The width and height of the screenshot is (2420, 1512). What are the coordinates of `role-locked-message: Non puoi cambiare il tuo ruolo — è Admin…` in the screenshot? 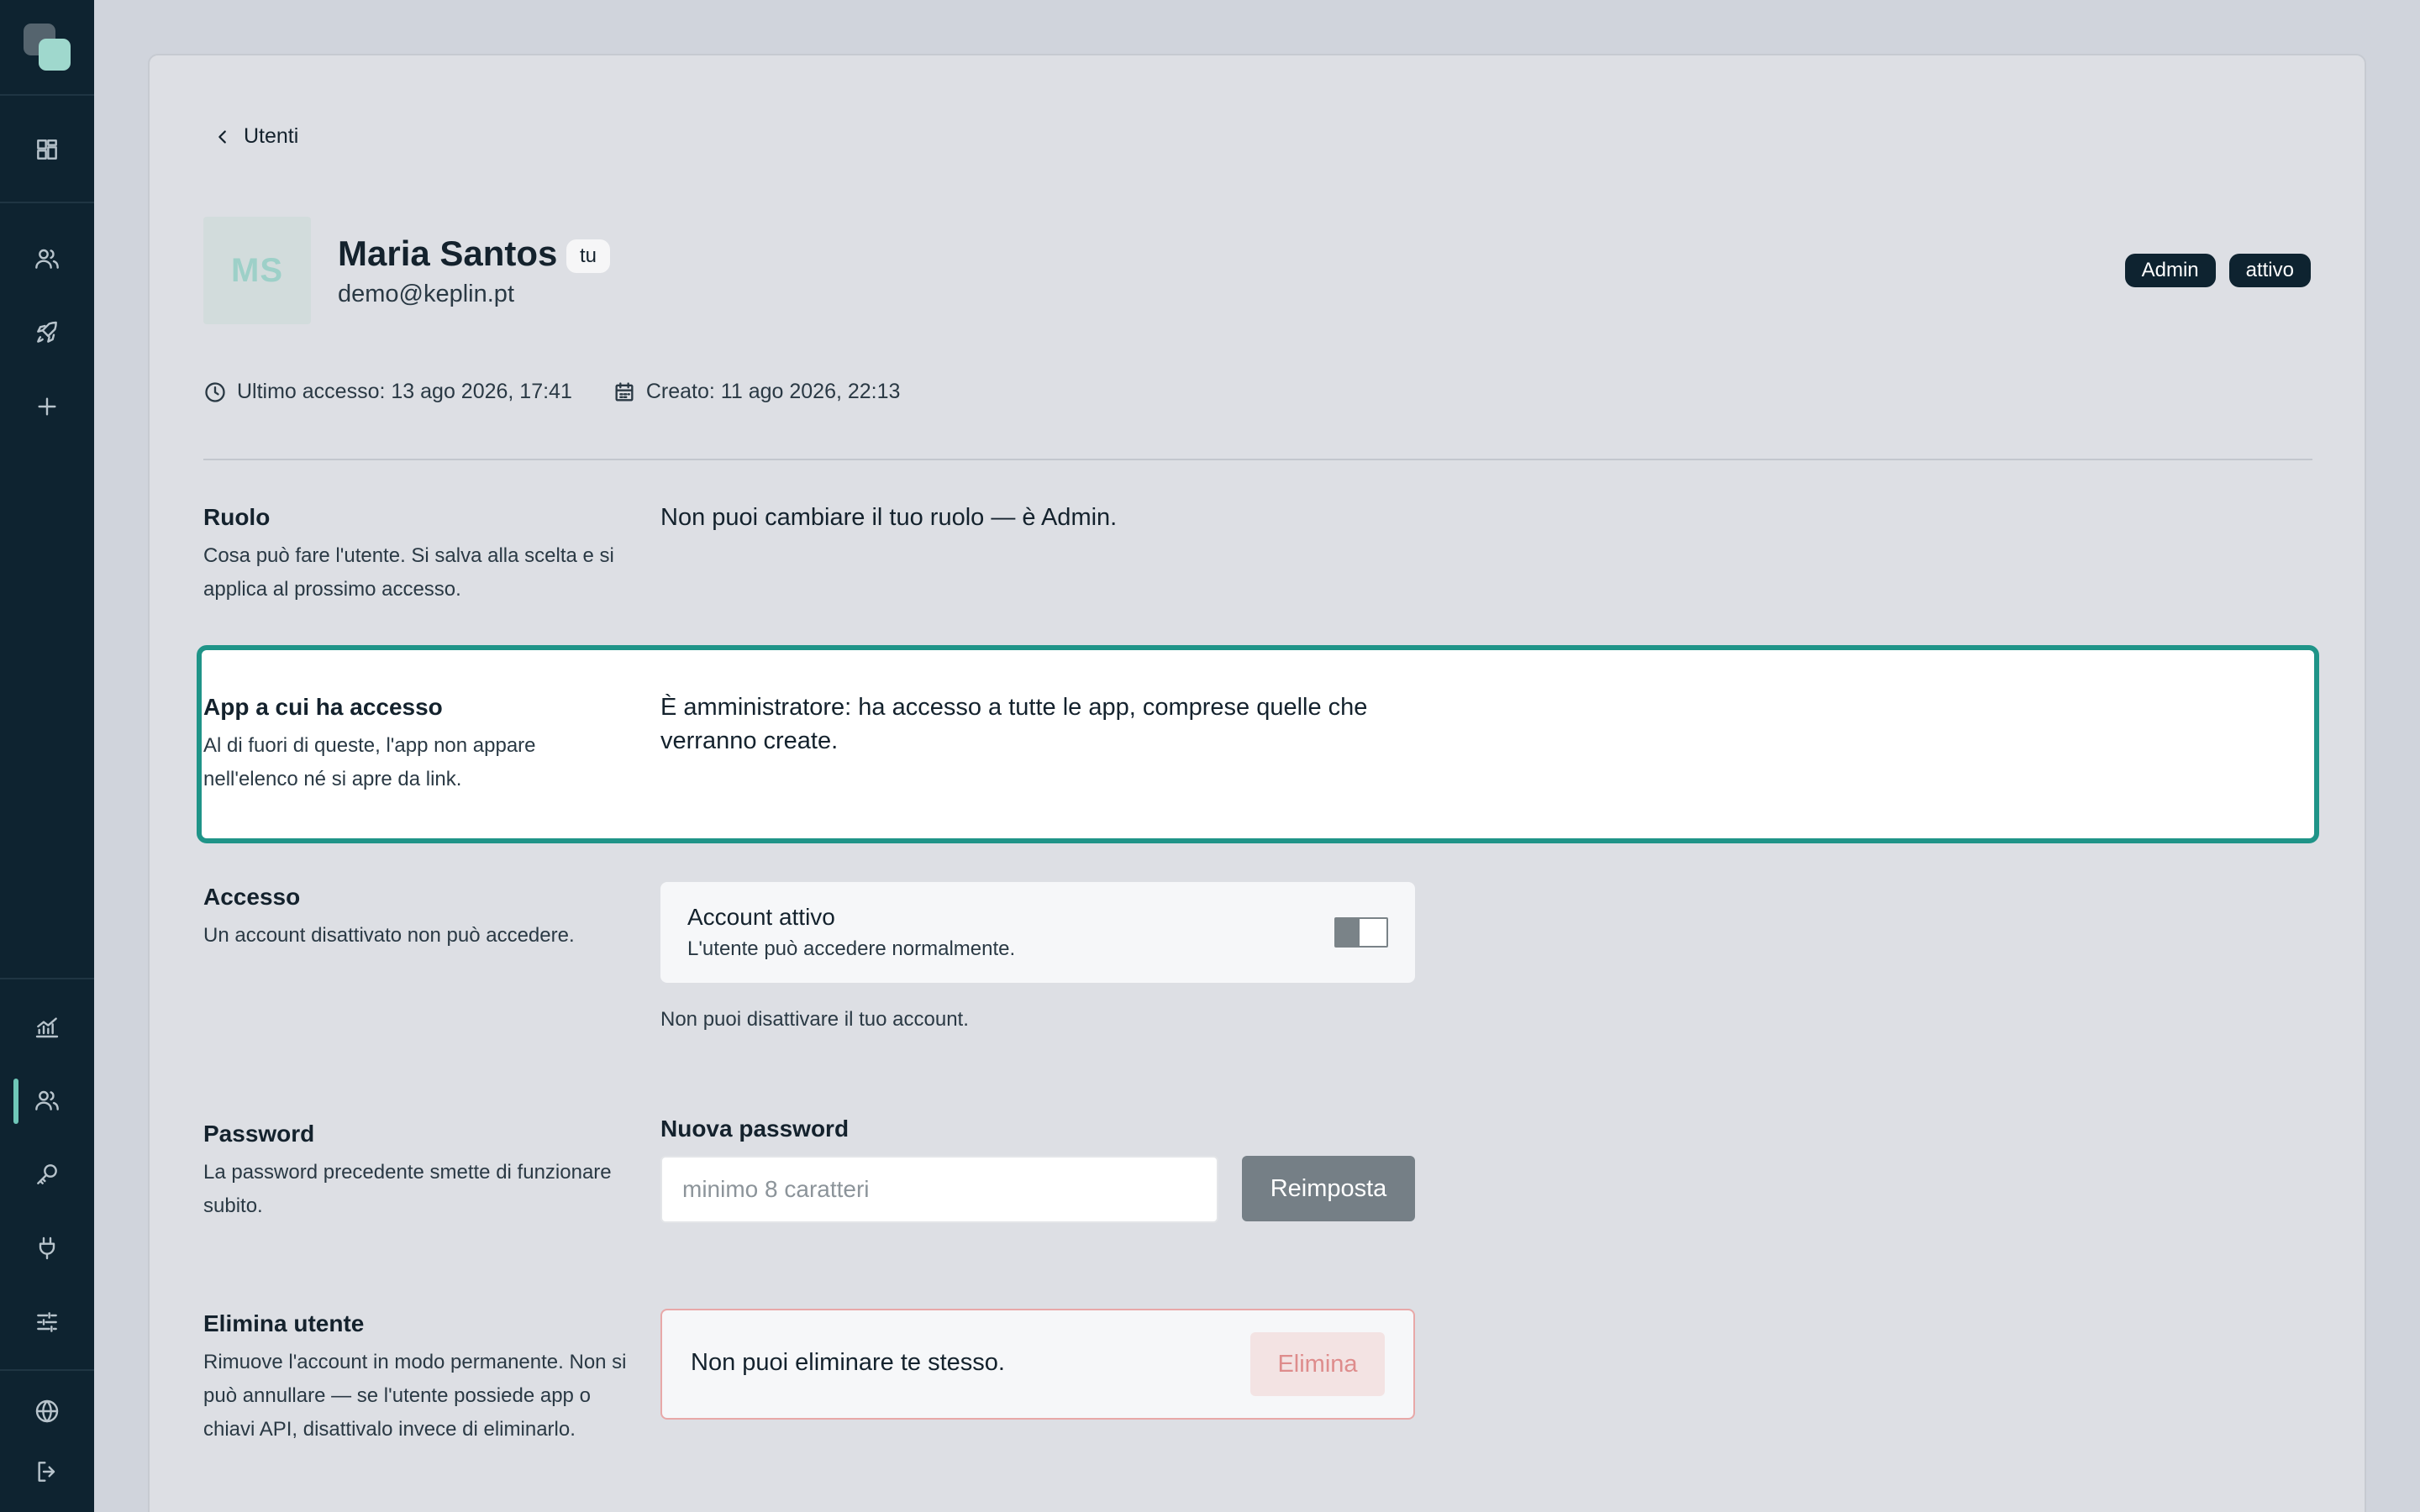 It's located at (889, 517).